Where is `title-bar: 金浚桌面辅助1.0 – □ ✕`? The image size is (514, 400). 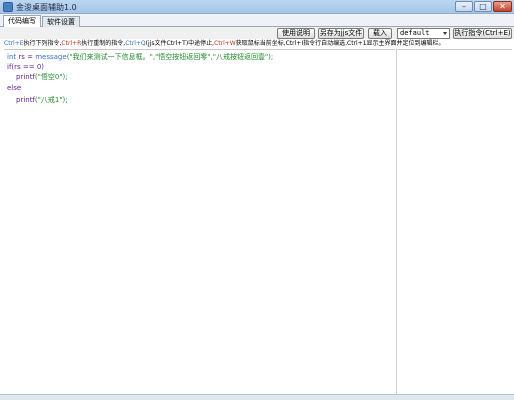
title-bar: 金浚桌面辅助1.0 – □ ✕ is located at coordinates (257, 7).